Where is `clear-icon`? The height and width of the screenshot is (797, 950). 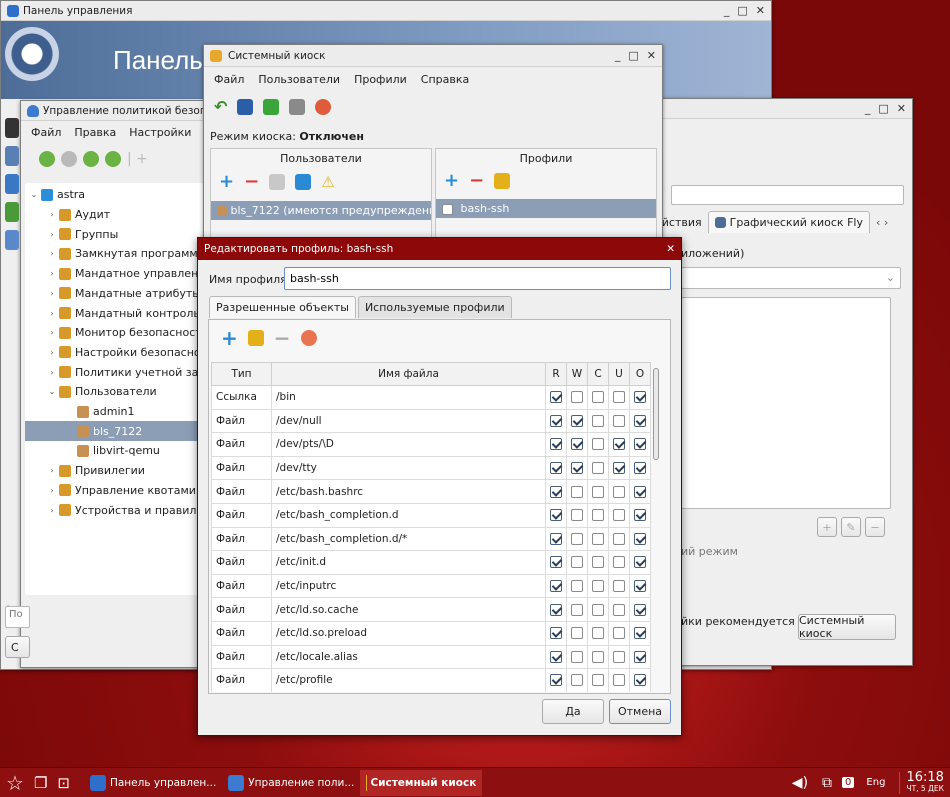
clear-icon is located at coordinates (308, 338).